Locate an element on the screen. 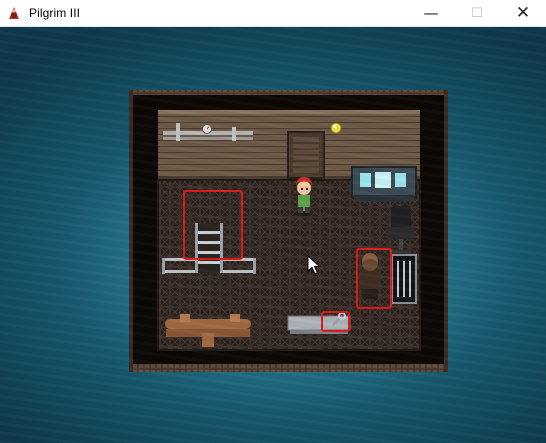 This screenshot has width=546, height=443. window-title: Pilgrim III is located at coordinates (55, 13).